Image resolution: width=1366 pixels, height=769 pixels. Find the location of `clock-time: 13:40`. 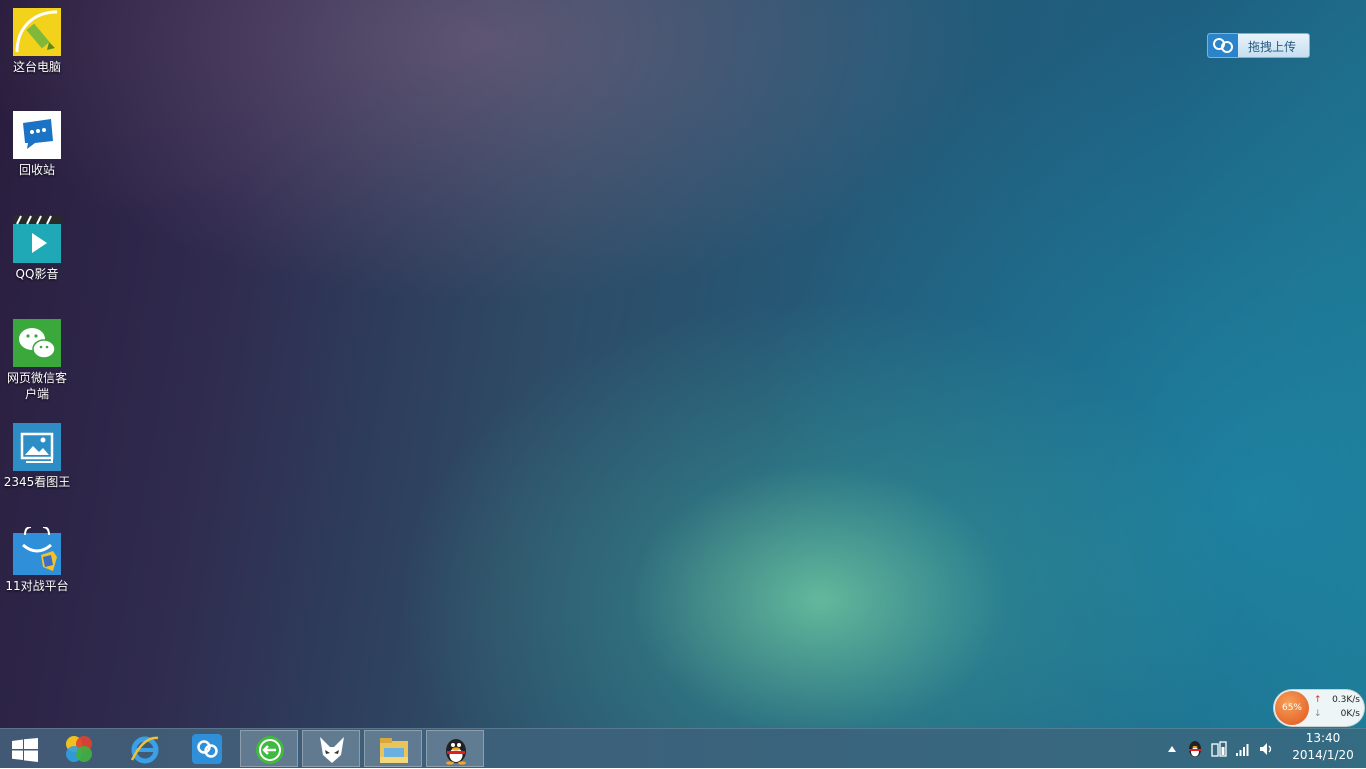

clock-time: 13:40 is located at coordinates (1323, 738).